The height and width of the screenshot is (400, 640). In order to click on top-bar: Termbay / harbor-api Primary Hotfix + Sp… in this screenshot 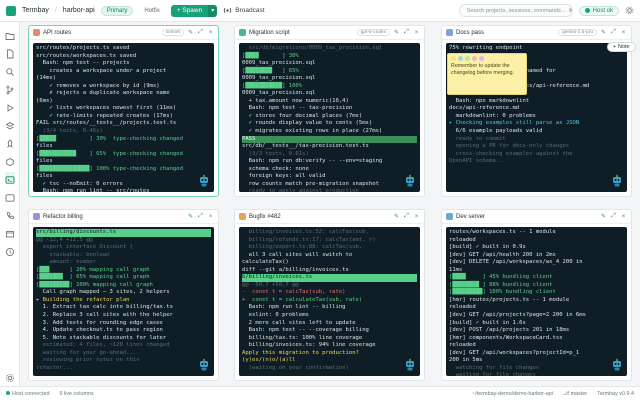, I will do `click(320, 11)`.